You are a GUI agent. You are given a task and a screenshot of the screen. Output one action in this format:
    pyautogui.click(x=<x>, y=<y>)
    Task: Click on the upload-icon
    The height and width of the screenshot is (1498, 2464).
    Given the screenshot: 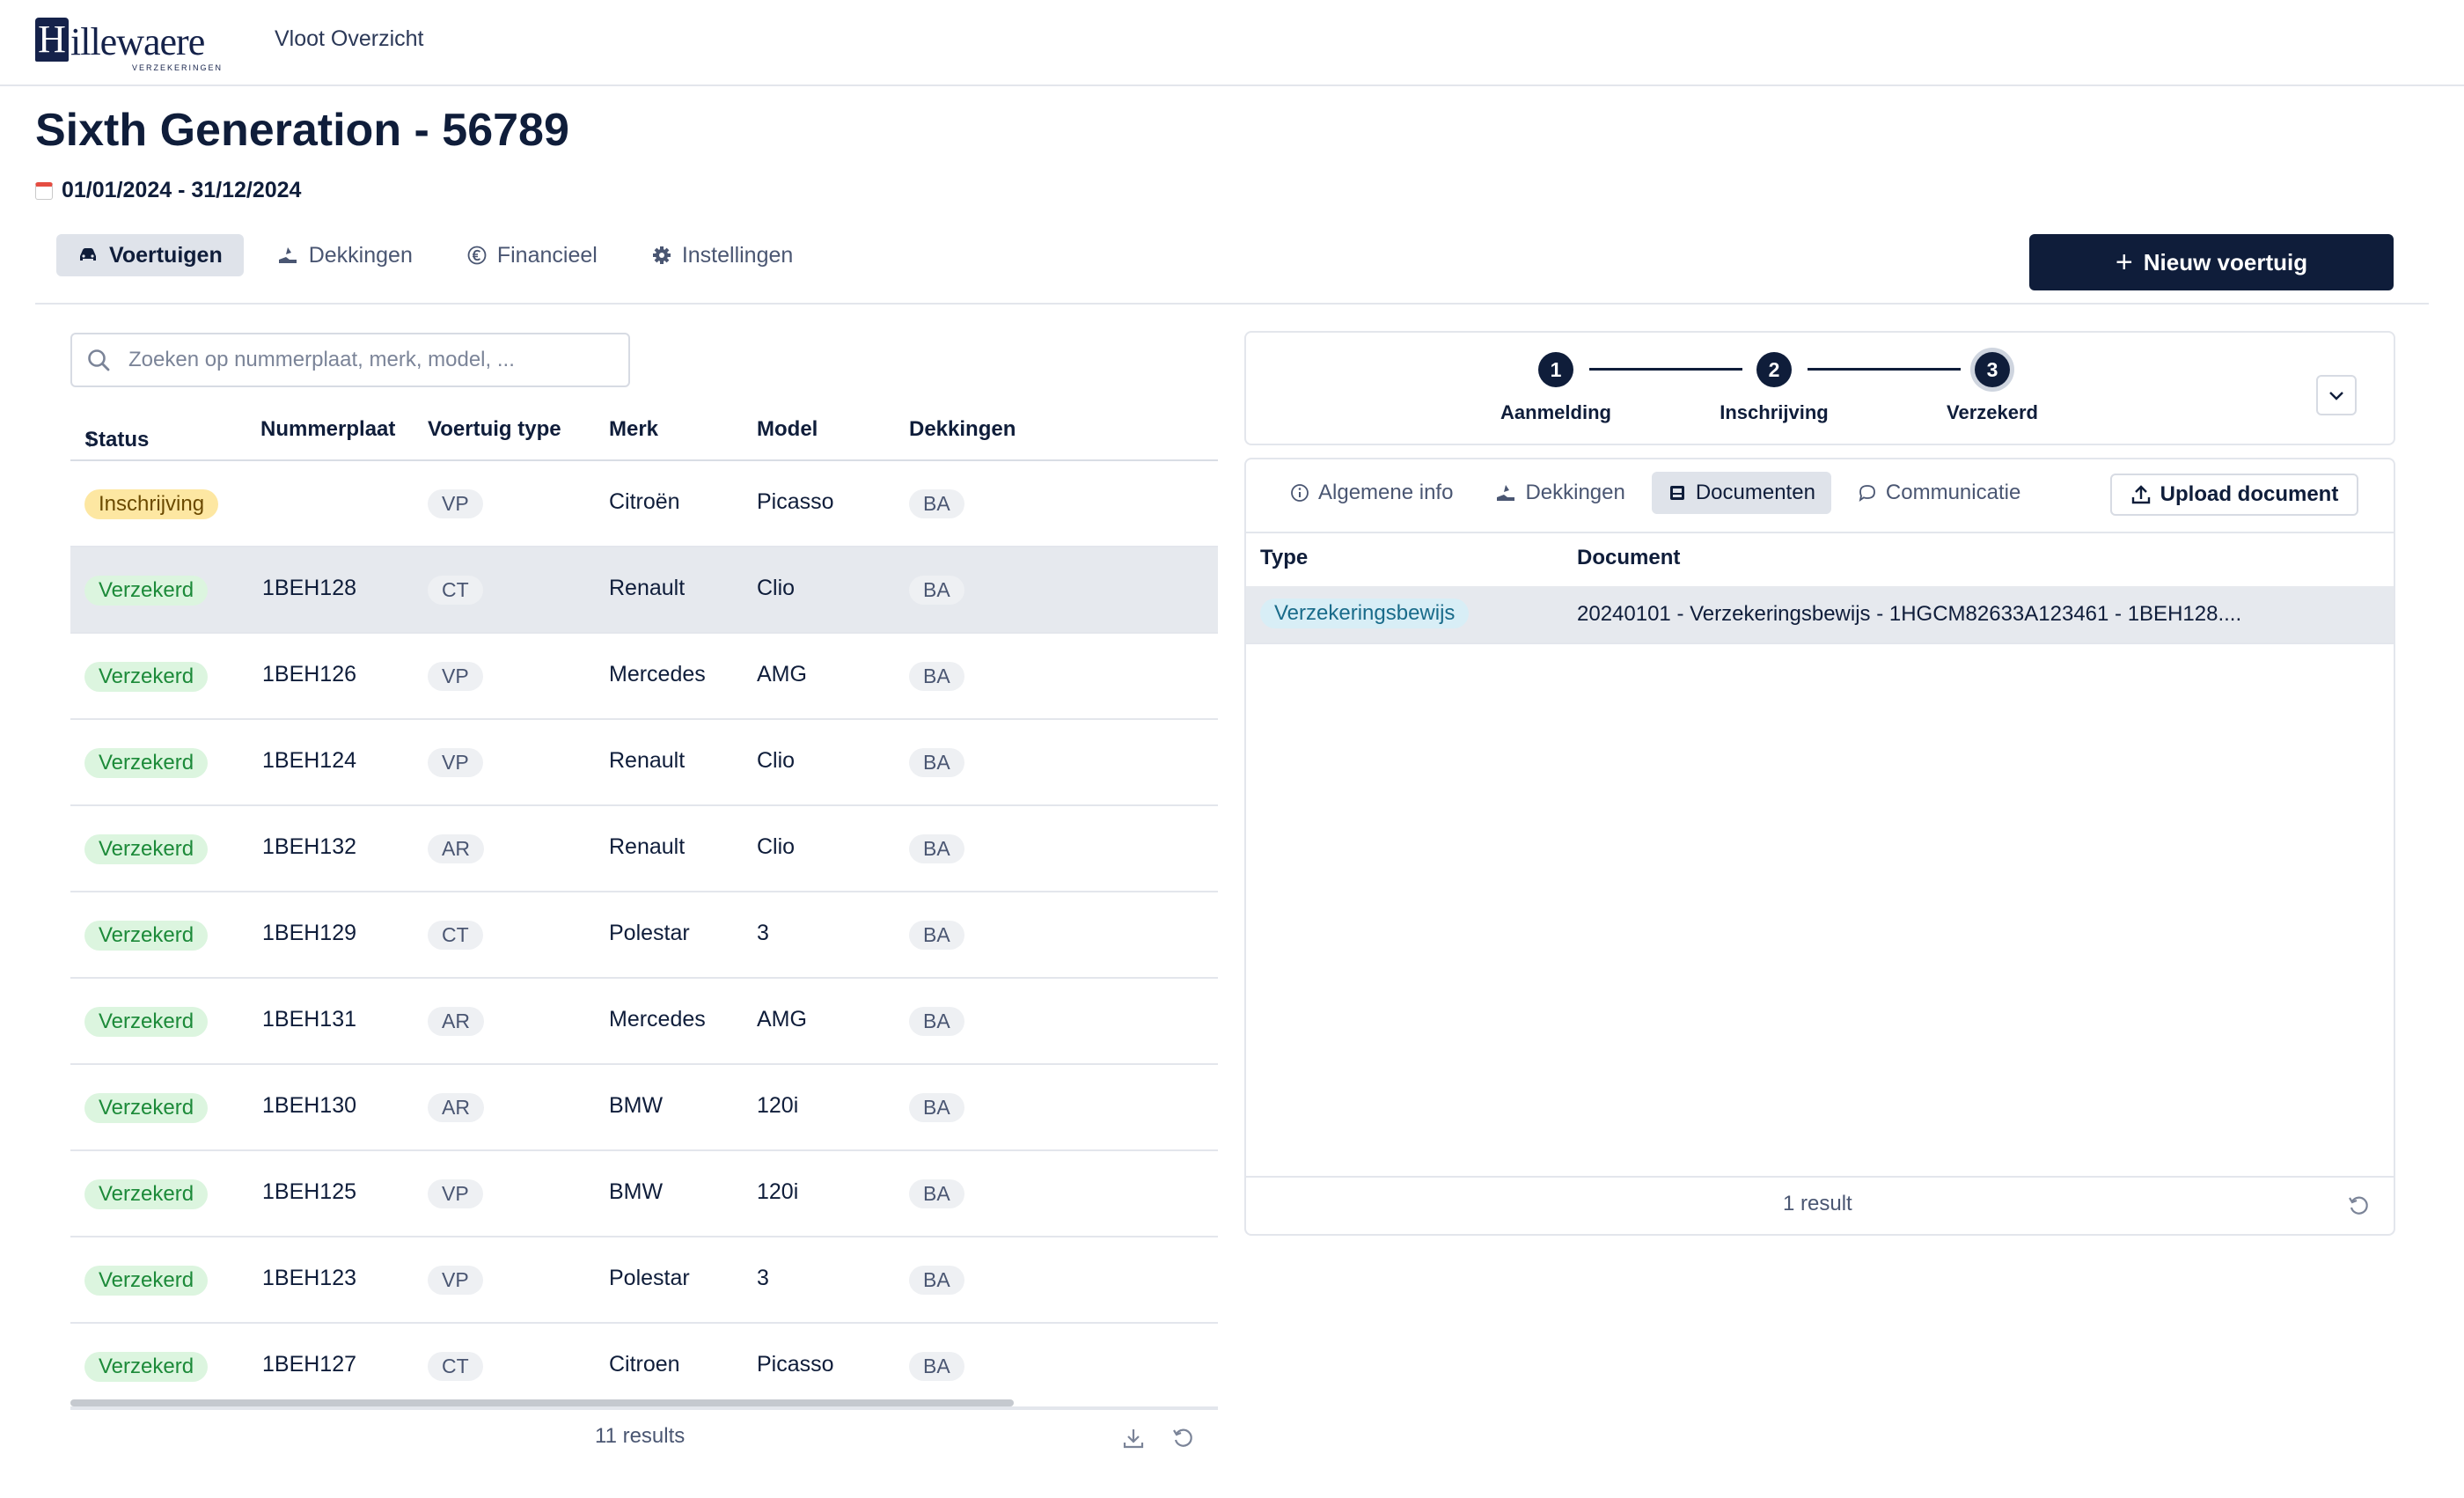 What is the action you would take?
    pyautogui.click(x=2141, y=494)
    